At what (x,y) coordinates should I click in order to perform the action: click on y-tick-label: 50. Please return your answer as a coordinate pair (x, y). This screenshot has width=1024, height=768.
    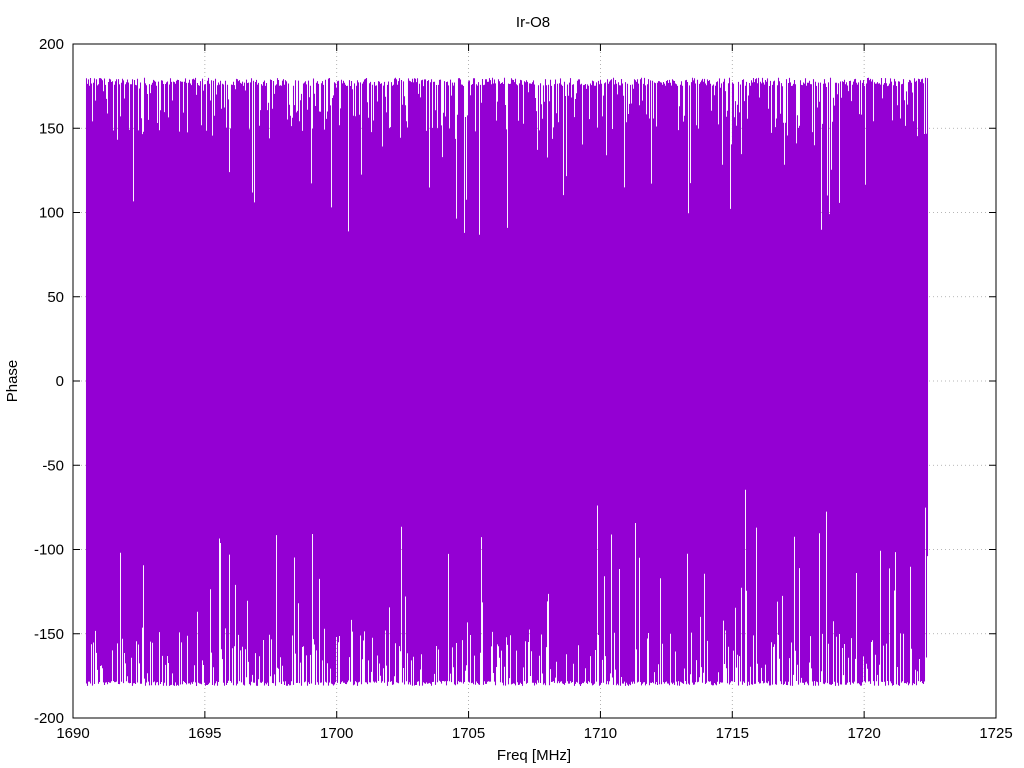
    Looking at the image, I should click on (55, 297).